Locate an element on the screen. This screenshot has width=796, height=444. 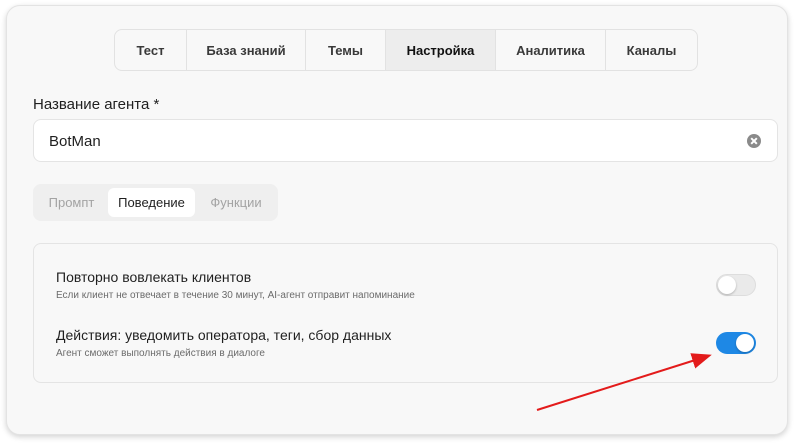
annotation-arrow-line is located at coordinates (624, 382).